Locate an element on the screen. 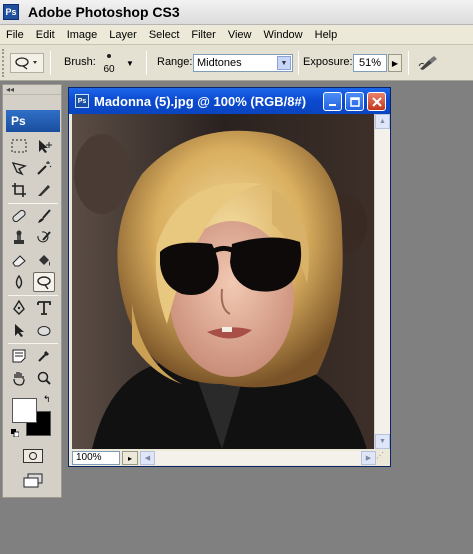 The height and width of the screenshot is (554, 473). scroll-down-icon: ▼ is located at coordinates (382, 441).